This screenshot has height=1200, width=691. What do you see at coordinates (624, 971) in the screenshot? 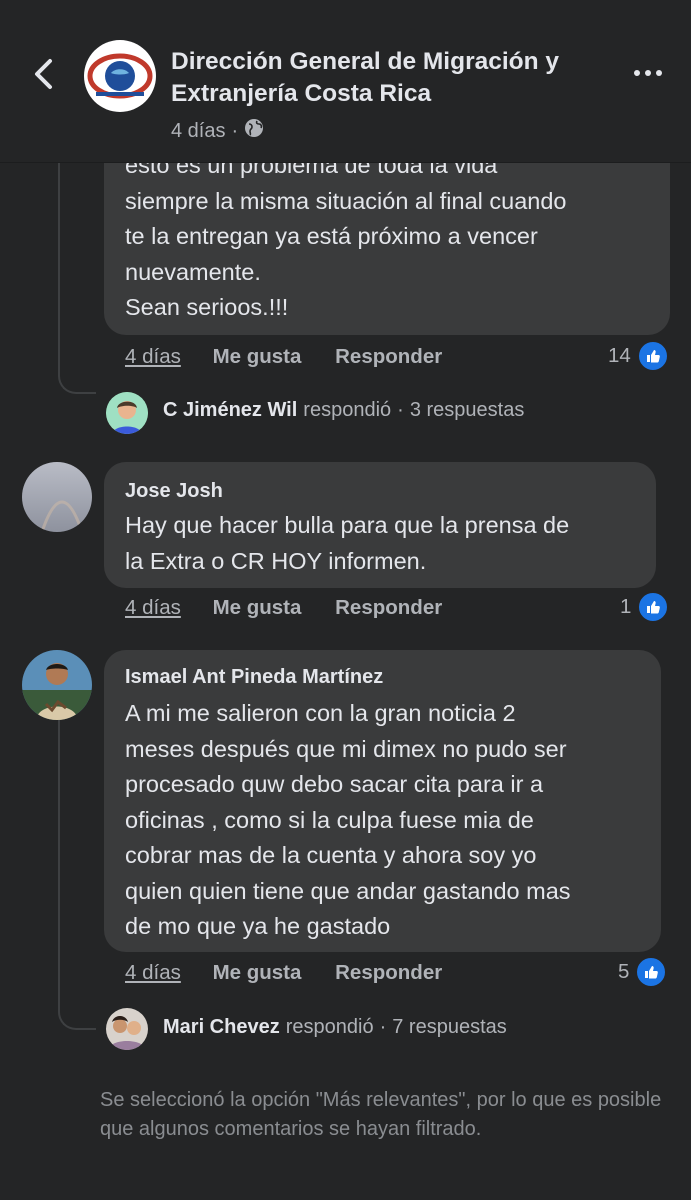
I see `like-count: 5` at bounding box center [624, 971].